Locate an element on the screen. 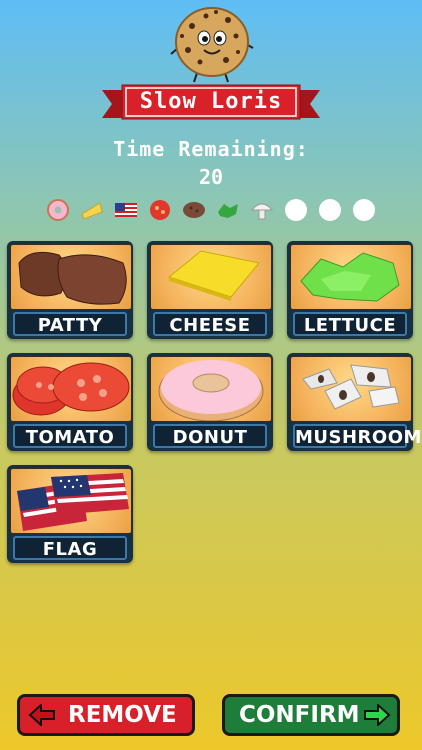 This screenshot has width=422, height=750. ingredient-card-patty: PATTY is located at coordinates (70, 290).